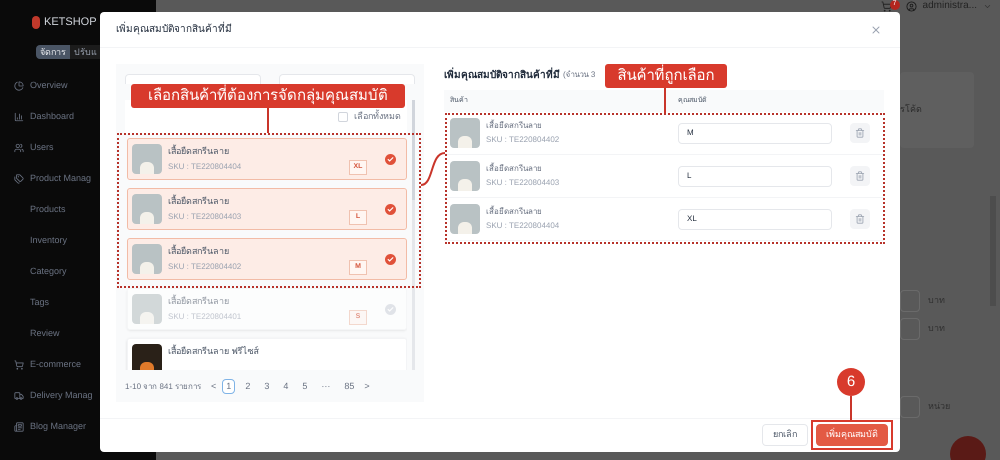 The height and width of the screenshot is (460, 1000). What do you see at coordinates (666, 76) in the screenshot?
I see `callout-label: สินค้าที่ถูกเลือก` at bounding box center [666, 76].